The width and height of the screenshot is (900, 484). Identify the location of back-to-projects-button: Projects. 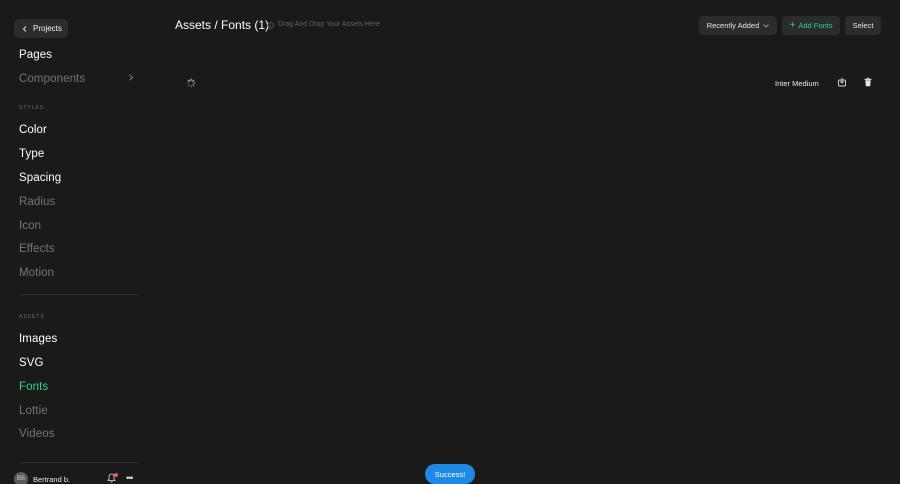
(41, 28).